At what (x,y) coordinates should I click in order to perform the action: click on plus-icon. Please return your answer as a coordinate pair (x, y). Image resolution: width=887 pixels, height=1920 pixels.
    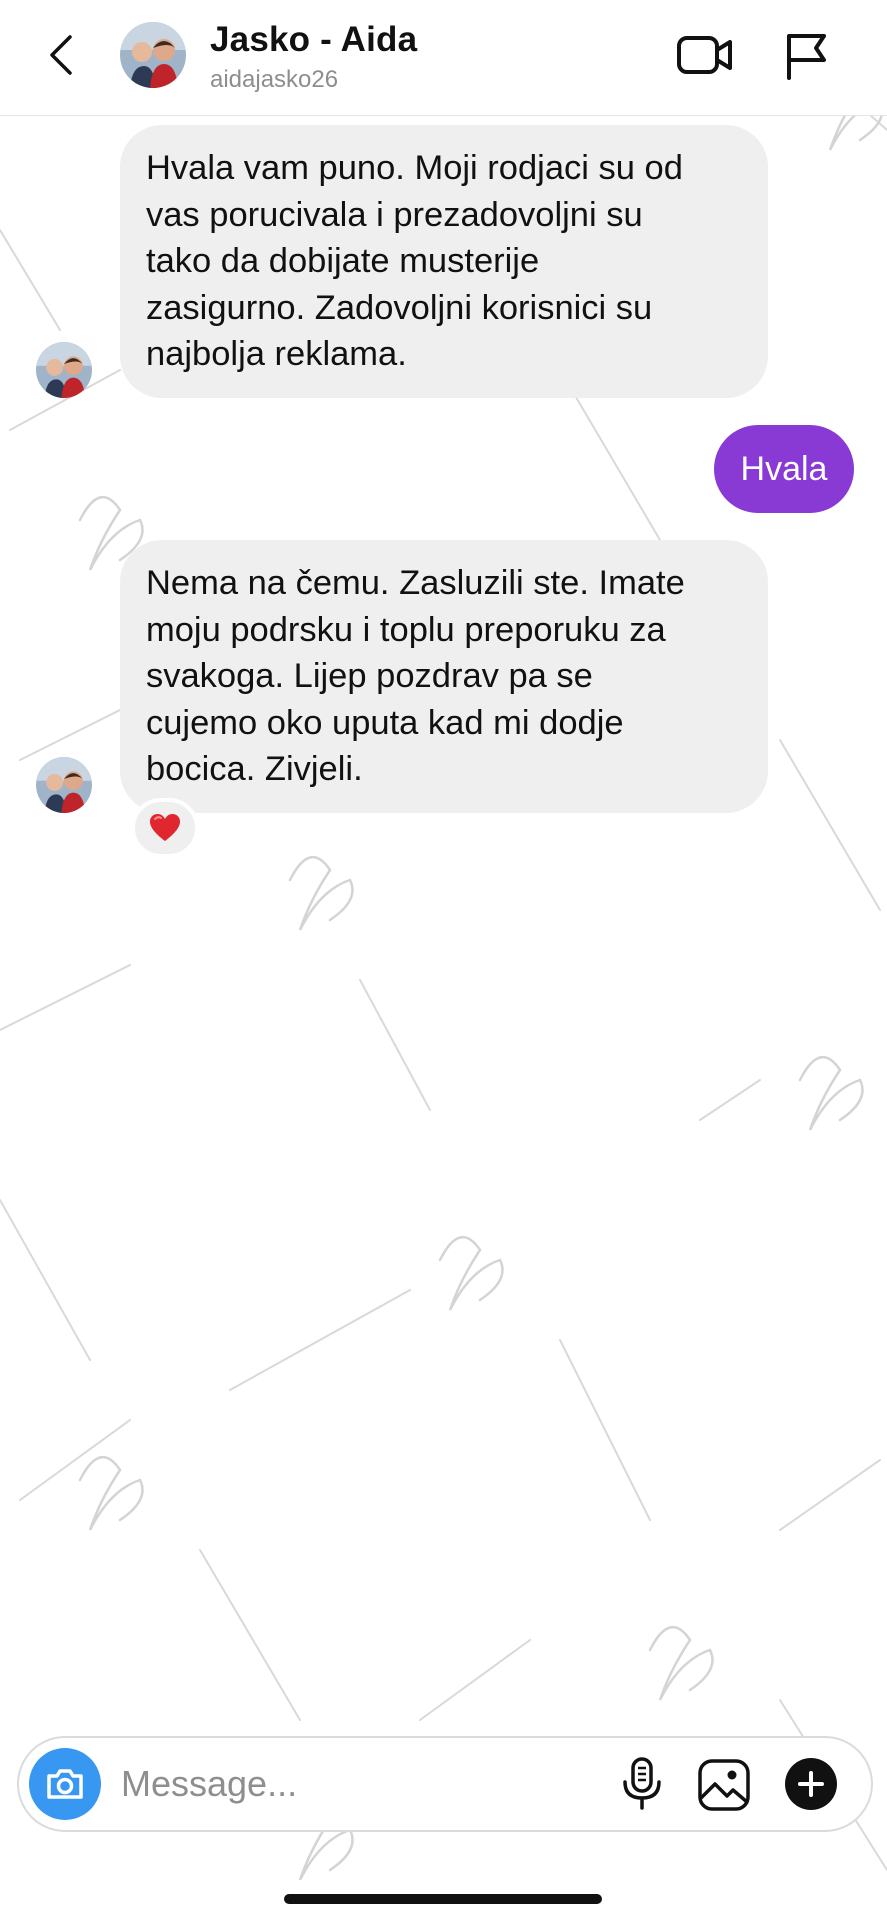
    Looking at the image, I should click on (811, 1784).